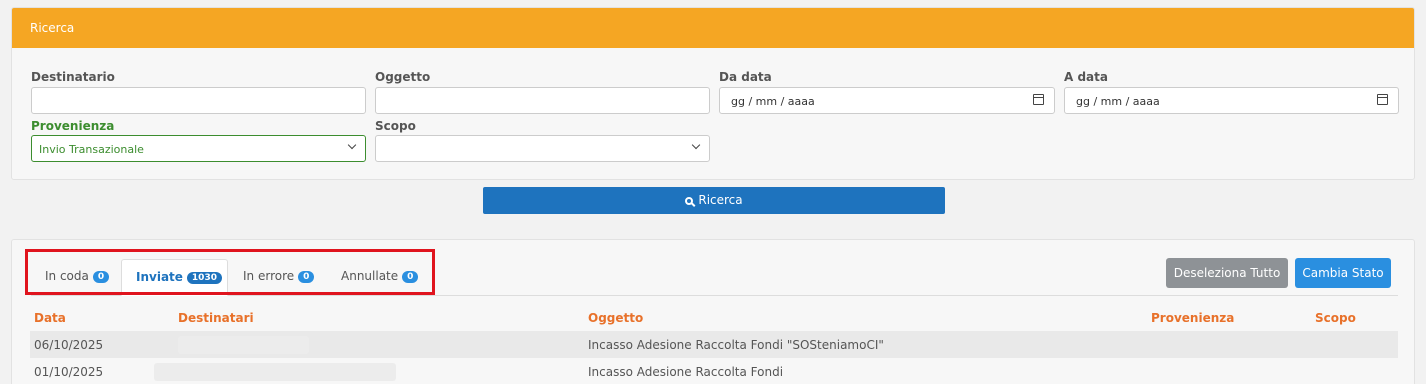 This screenshot has width=1426, height=384. What do you see at coordinates (198, 100) in the screenshot?
I see `destinatario-input` at bounding box center [198, 100].